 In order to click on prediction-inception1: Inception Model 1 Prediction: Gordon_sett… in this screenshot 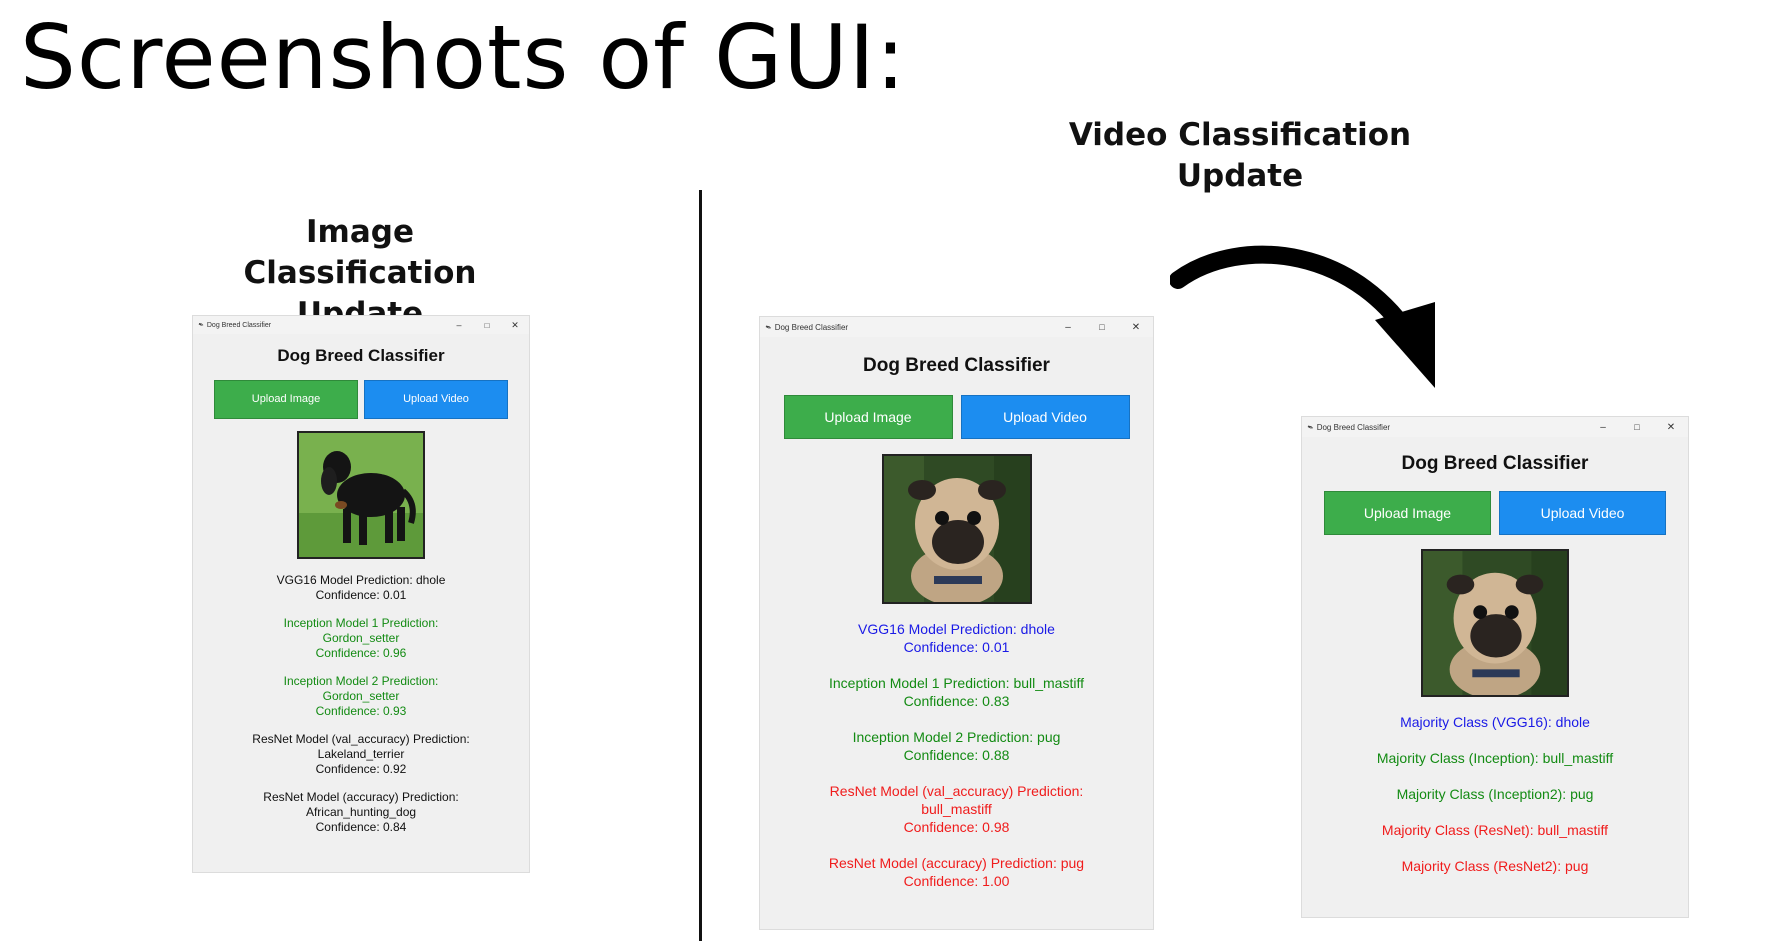, I will do `click(361, 638)`.